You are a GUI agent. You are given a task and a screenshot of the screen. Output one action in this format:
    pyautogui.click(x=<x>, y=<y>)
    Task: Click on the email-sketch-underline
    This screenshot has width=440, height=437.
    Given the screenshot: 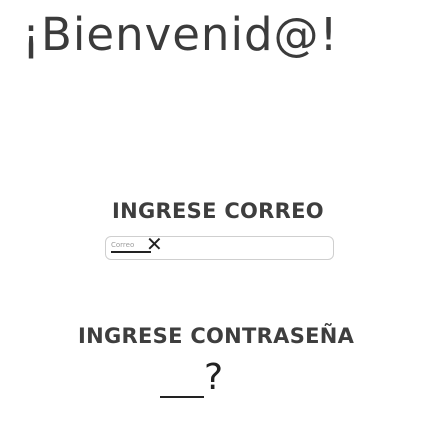 What is the action you would take?
    pyautogui.click(x=131, y=252)
    